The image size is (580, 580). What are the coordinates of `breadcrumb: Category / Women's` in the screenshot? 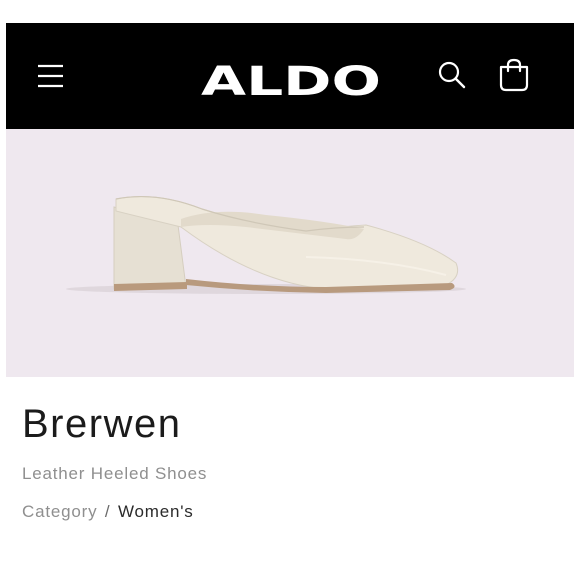 It's located at (108, 512).